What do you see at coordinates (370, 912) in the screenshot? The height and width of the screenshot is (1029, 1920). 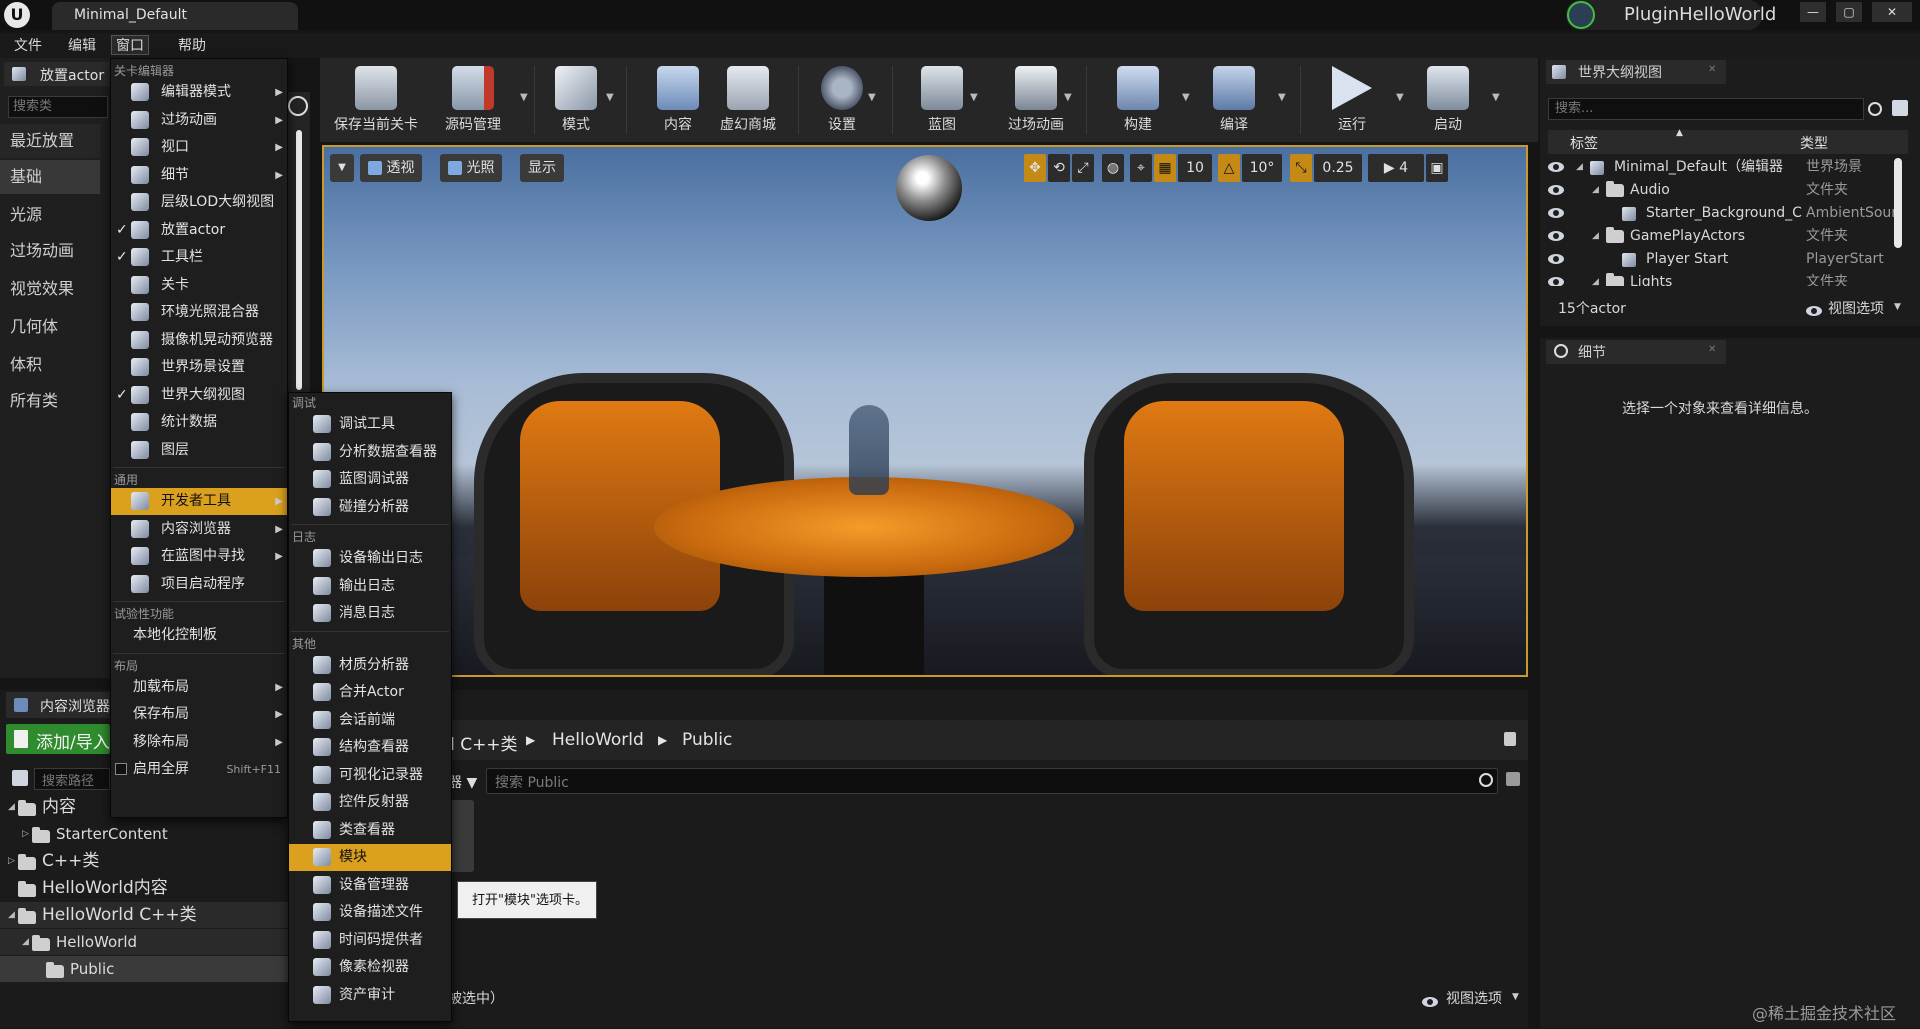 I see `developer-tools-item: 设备描述文件` at bounding box center [370, 912].